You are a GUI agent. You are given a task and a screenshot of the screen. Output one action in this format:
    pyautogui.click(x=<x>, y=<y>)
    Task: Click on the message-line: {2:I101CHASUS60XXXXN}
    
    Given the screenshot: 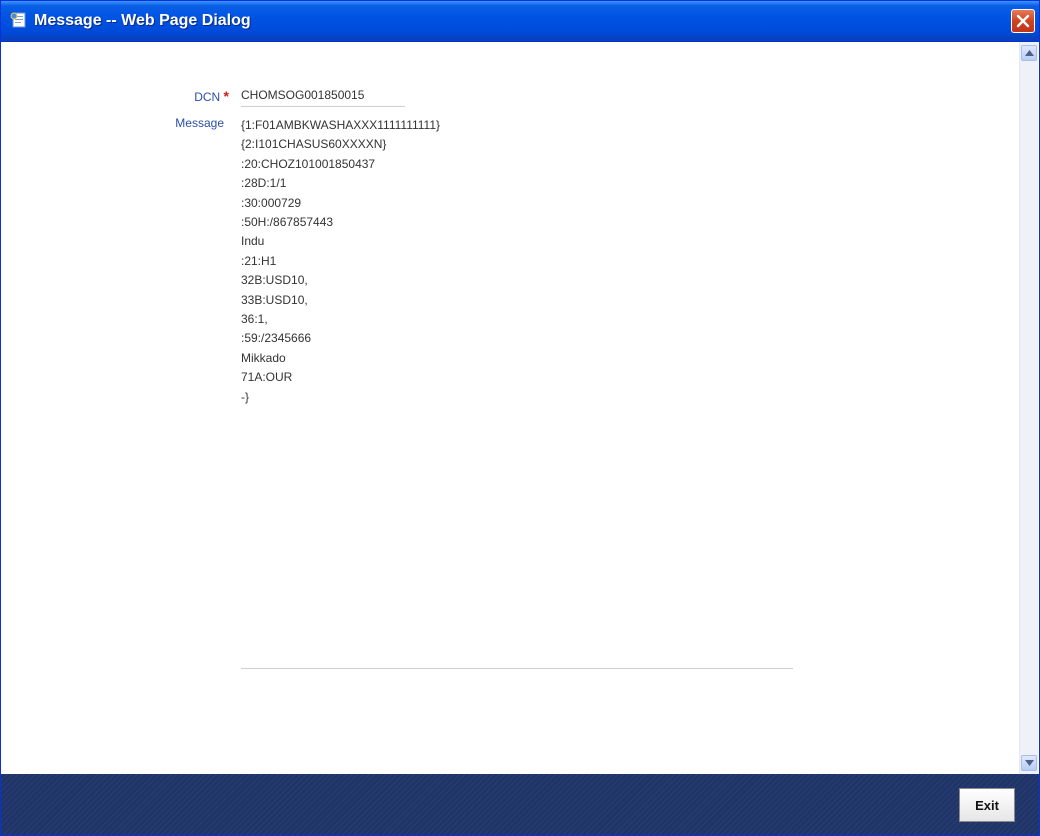 What is the action you would take?
    pyautogui.click(x=314, y=144)
    